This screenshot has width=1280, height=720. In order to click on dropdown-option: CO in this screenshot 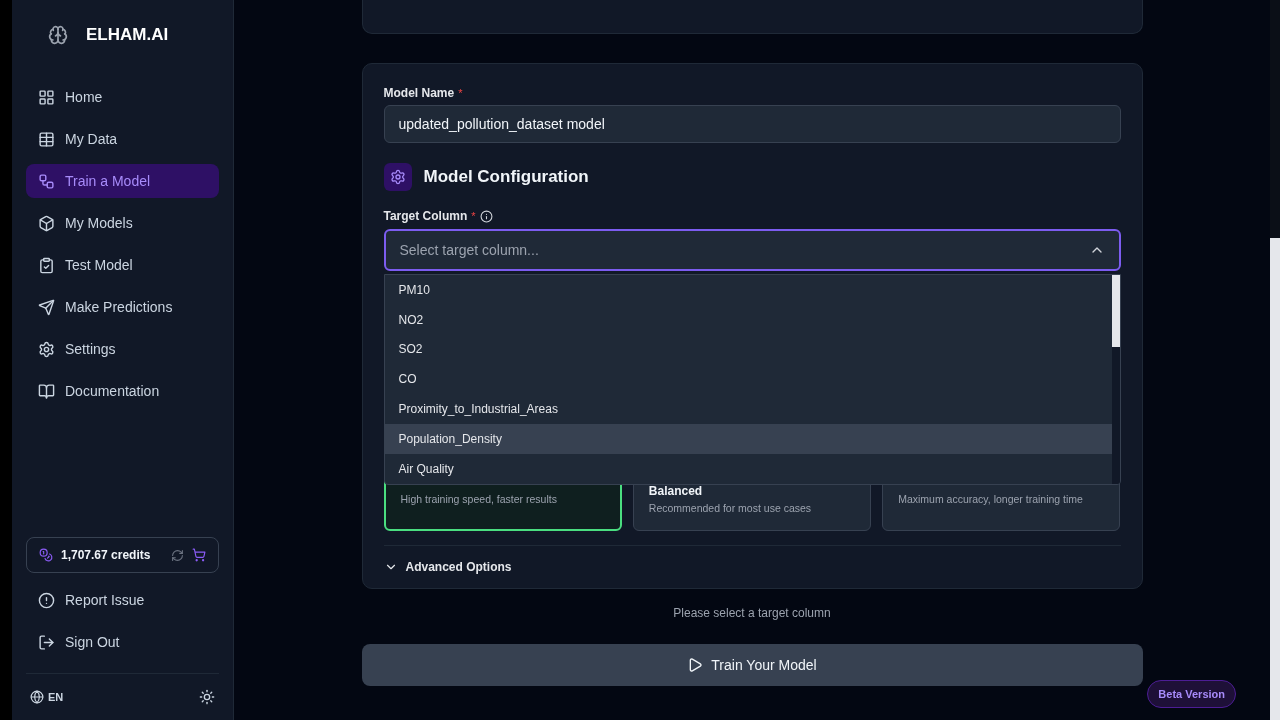, I will do `click(748, 379)`.